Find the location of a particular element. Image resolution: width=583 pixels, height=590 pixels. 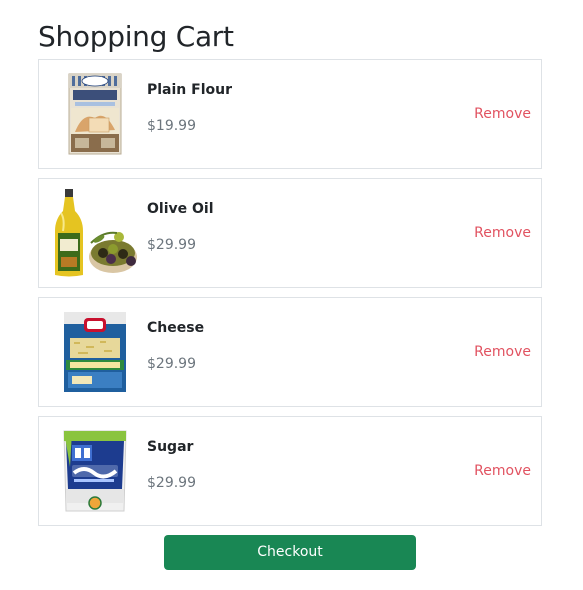

cheese-bag-icon is located at coordinates (95, 352).